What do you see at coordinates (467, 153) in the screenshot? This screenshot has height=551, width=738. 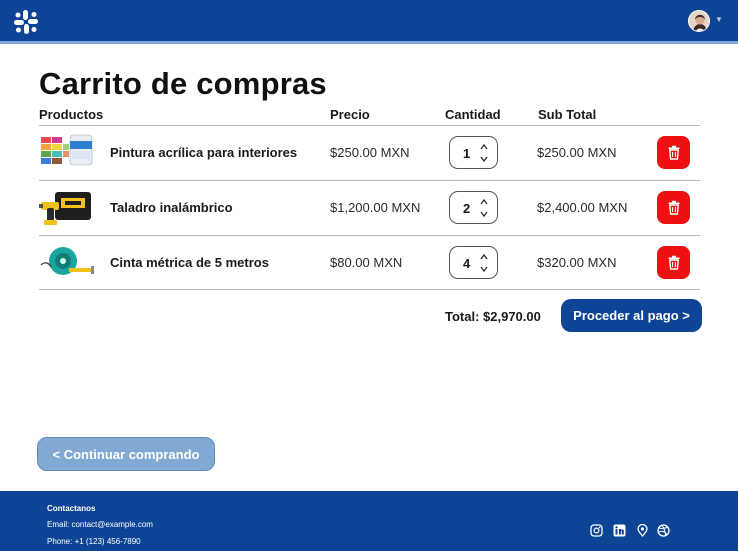 I see `quantity-value: 1` at bounding box center [467, 153].